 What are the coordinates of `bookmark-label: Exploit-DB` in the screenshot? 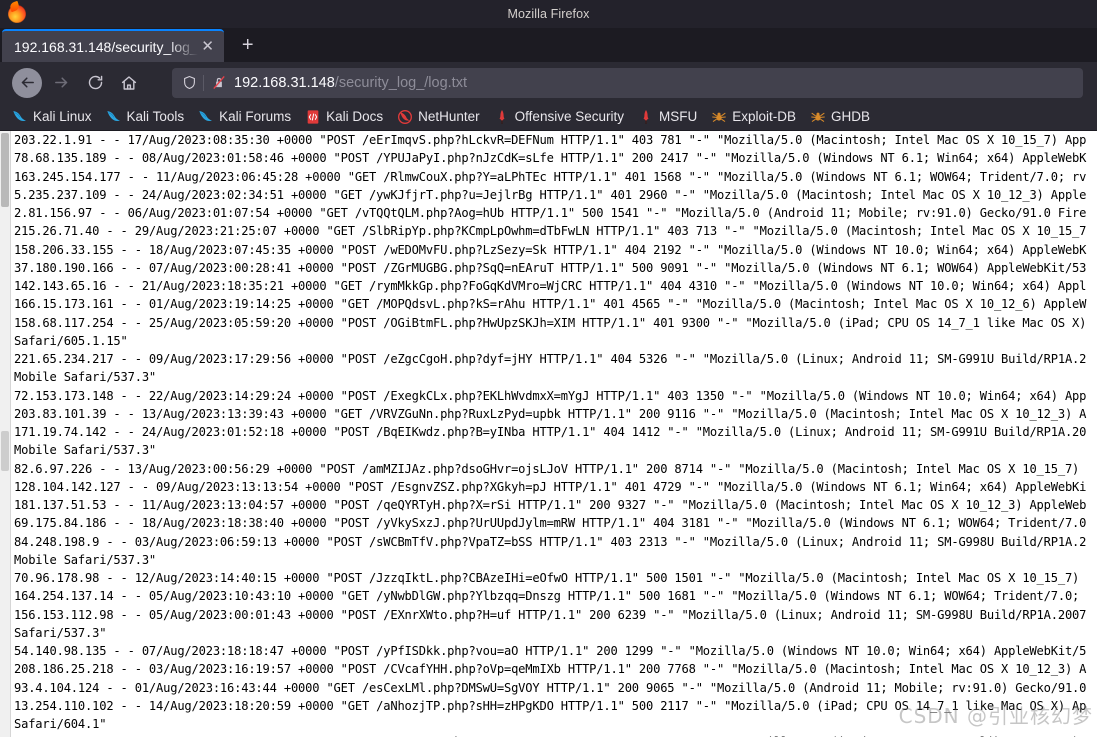 It's located at (764, 116).